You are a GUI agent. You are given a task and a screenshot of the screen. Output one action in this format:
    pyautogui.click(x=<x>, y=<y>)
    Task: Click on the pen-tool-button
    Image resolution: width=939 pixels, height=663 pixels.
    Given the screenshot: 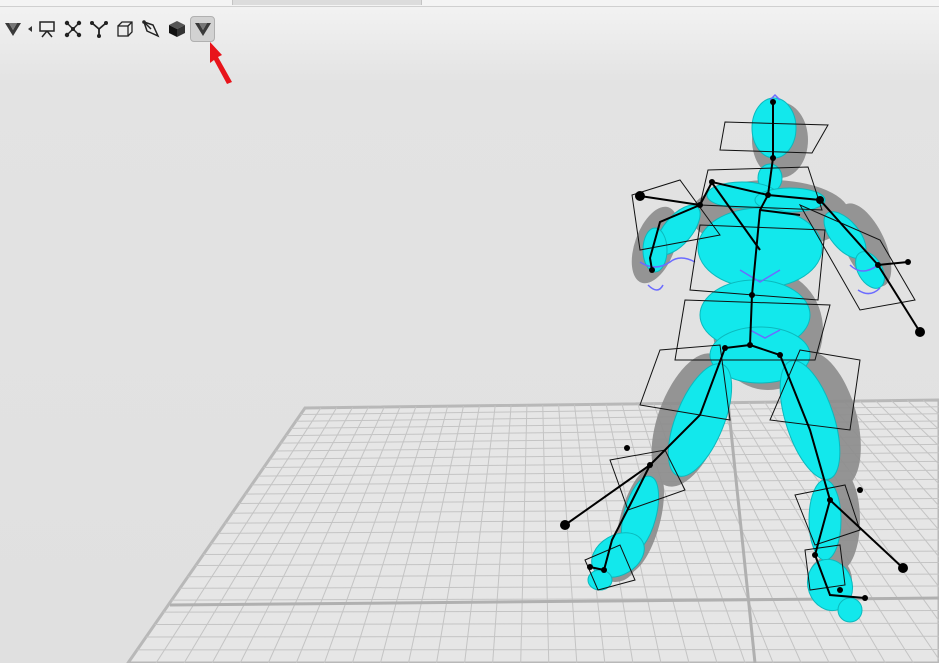 What is the action you would take?
    pyautogui.click(x=150, y=29)
    